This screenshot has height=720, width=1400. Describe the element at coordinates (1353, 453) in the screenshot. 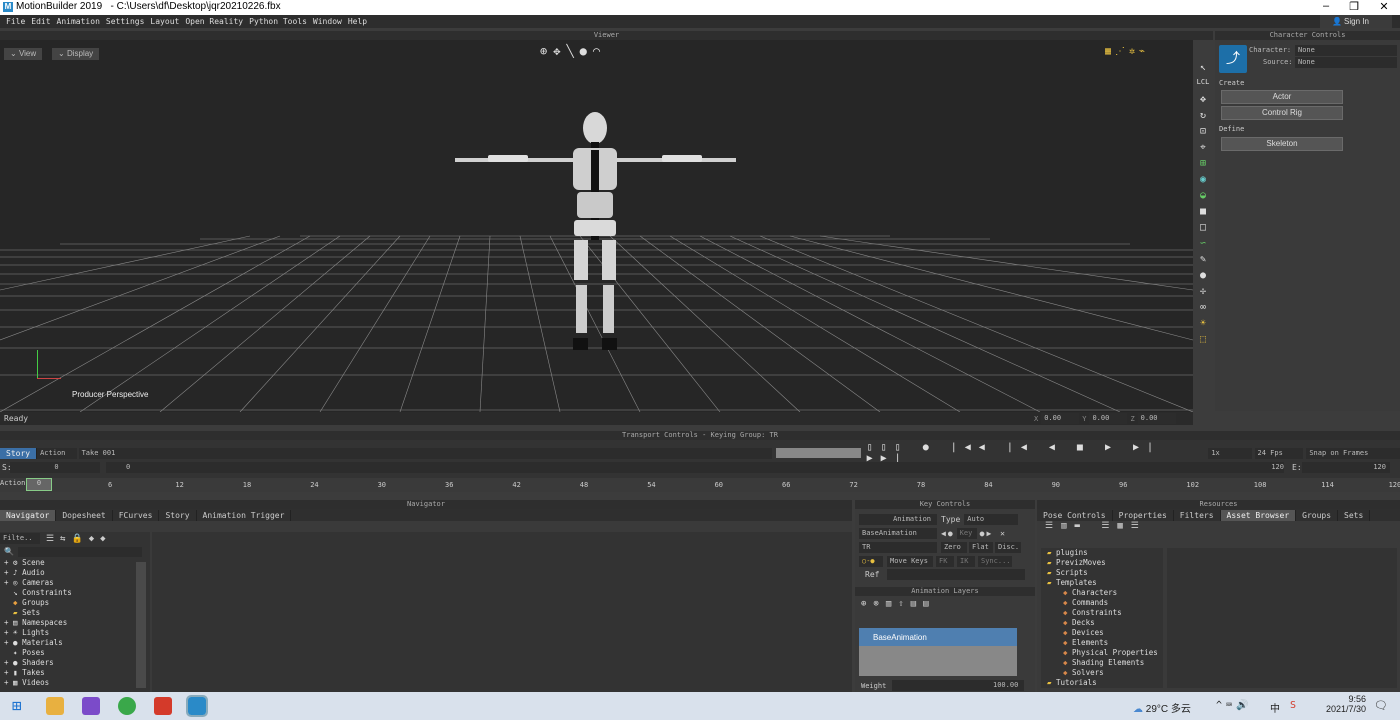

I see `snap-select: Snap on Frames` at that location.